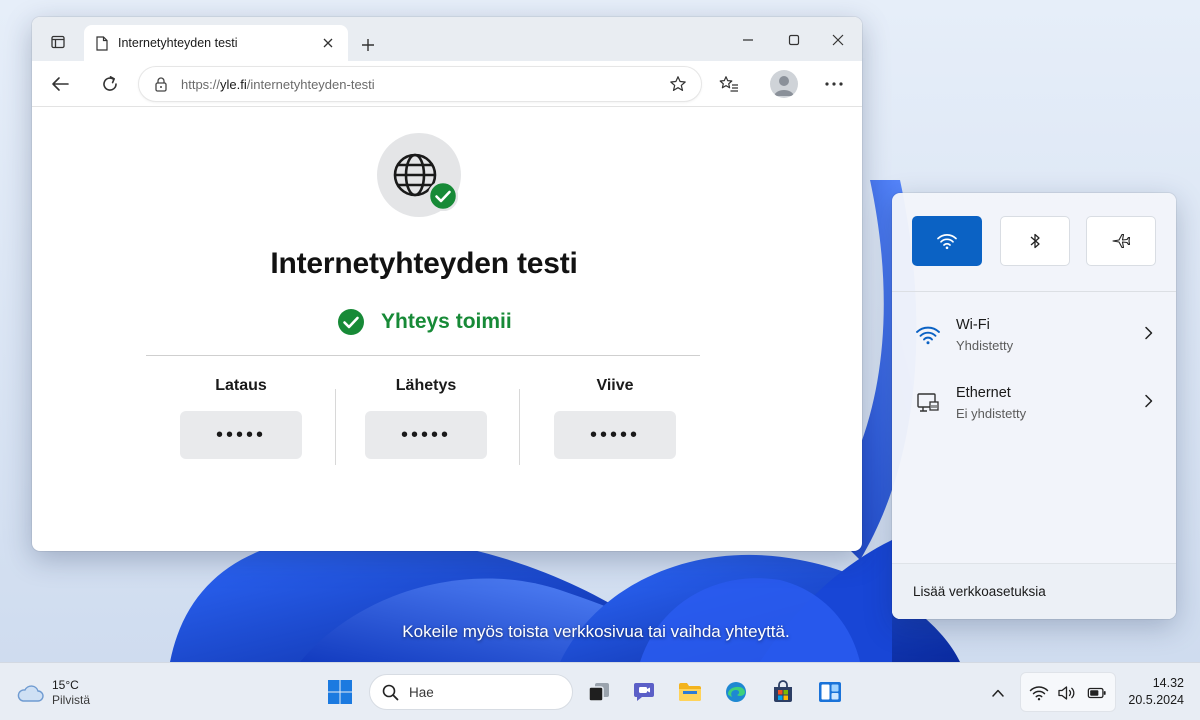 This screenshot has height=720, width=1200. Describe the element at coordinates (310, 84) in the screenshot. I see `url-path: /internetyhteyden-testi` at that location.